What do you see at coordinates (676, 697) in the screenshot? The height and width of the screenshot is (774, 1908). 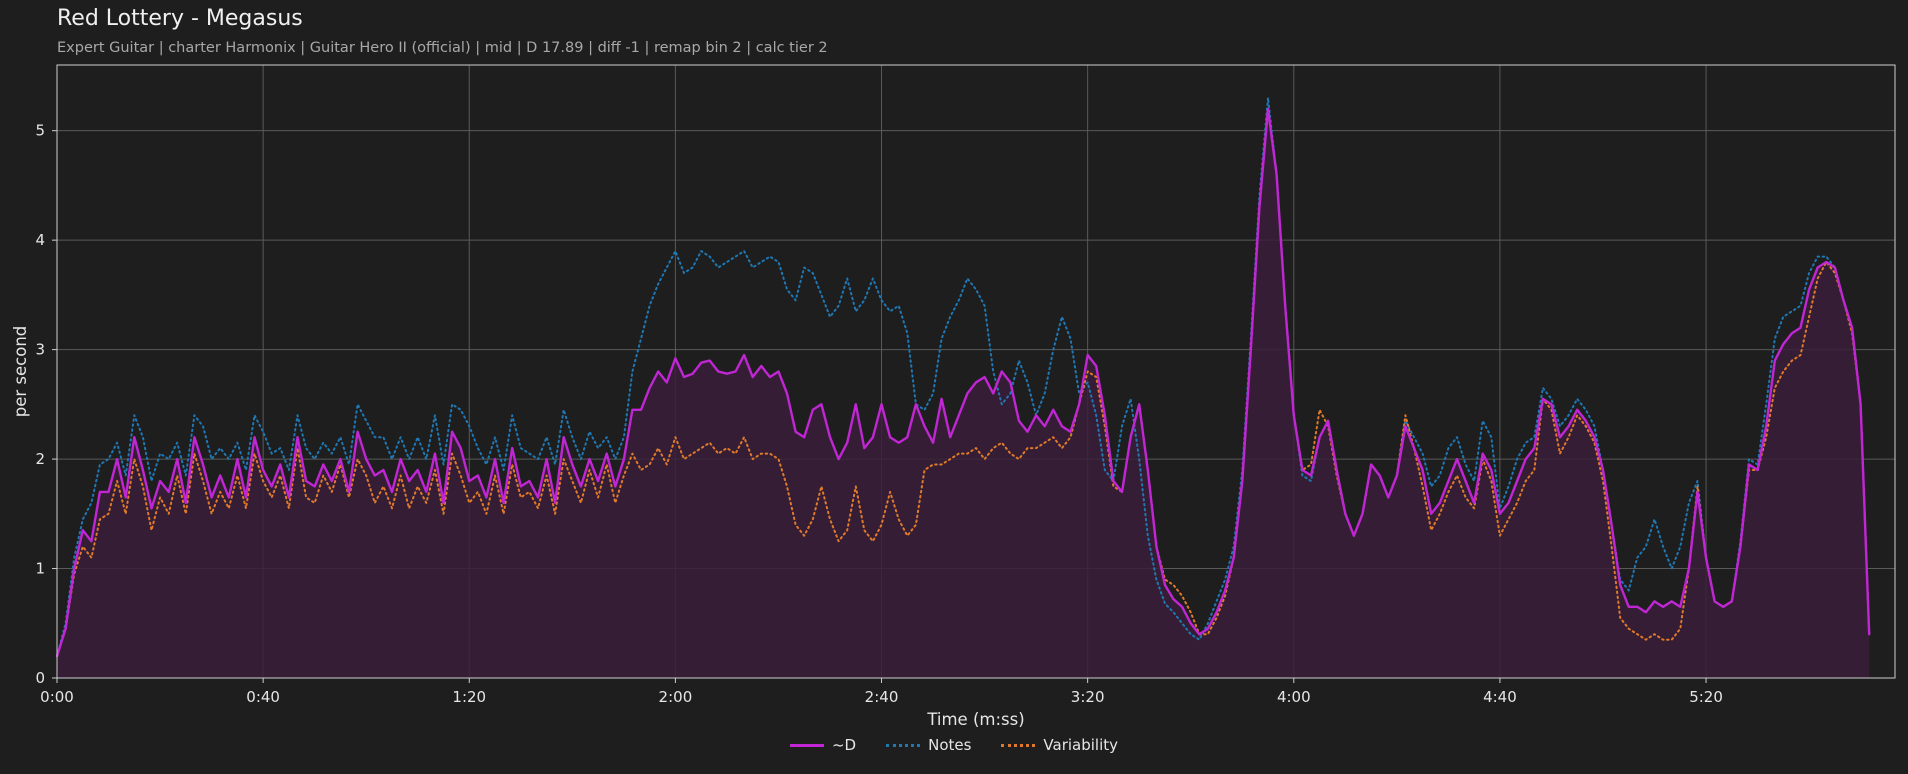 I see `x-tick-label: 2:00` at bounding box center [676, 697].